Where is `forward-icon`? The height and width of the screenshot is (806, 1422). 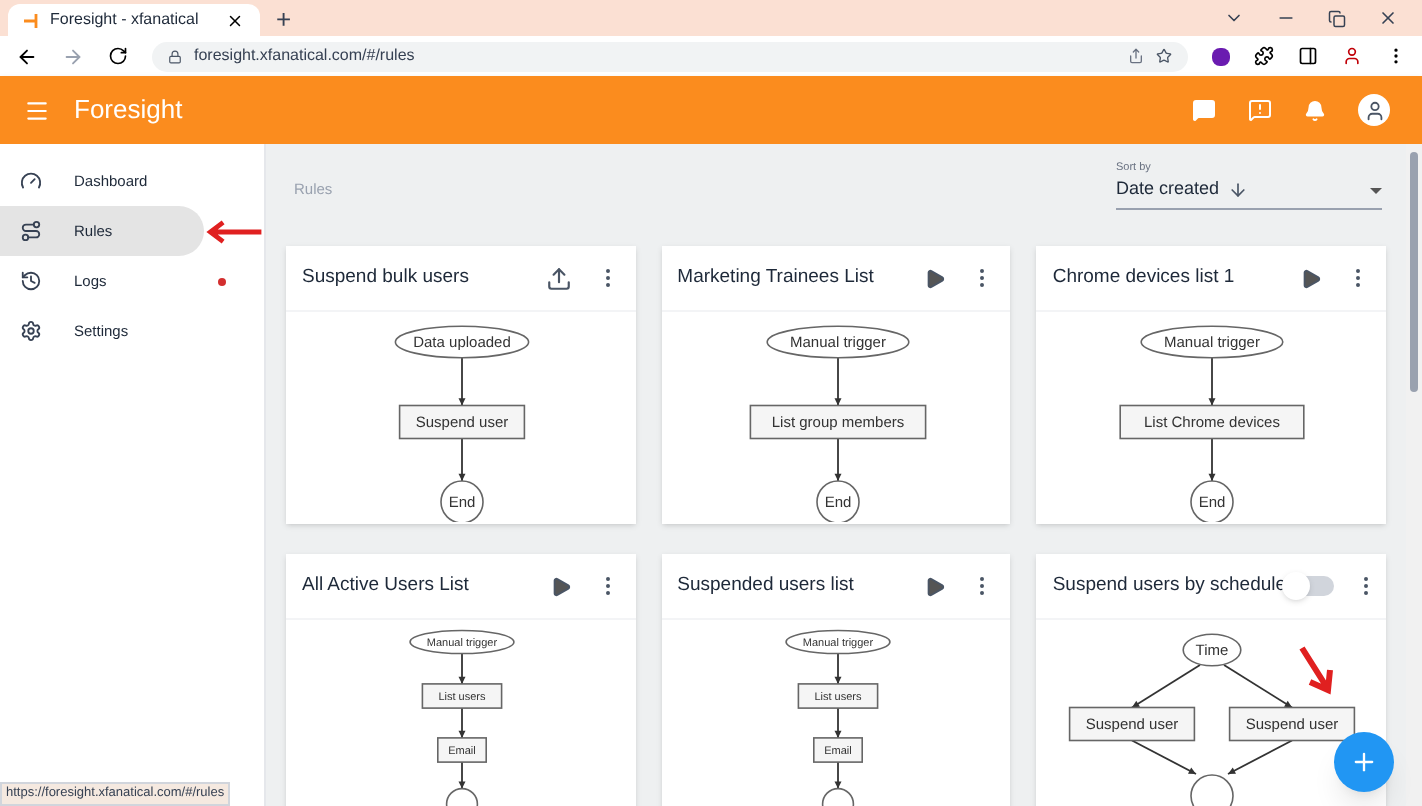
forward-icon is located at coordinates (73, 56).